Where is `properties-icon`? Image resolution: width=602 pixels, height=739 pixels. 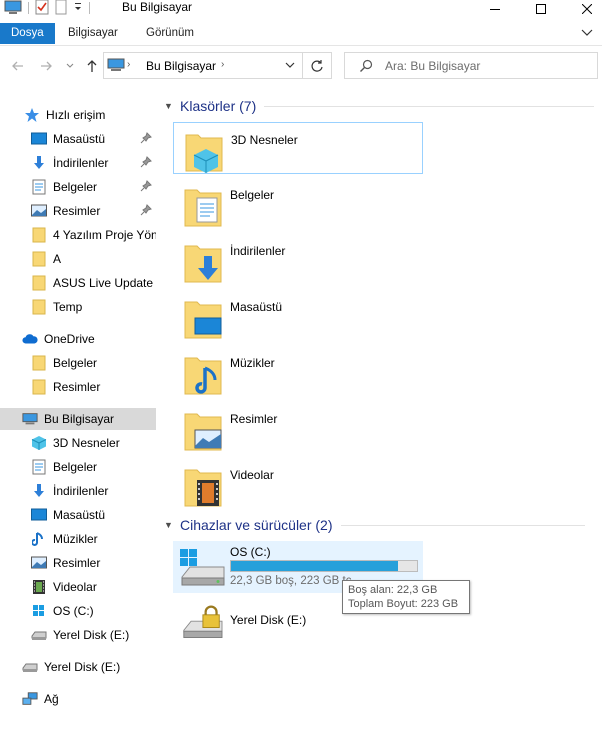 properties-icon is located at coordinates (42, 9).